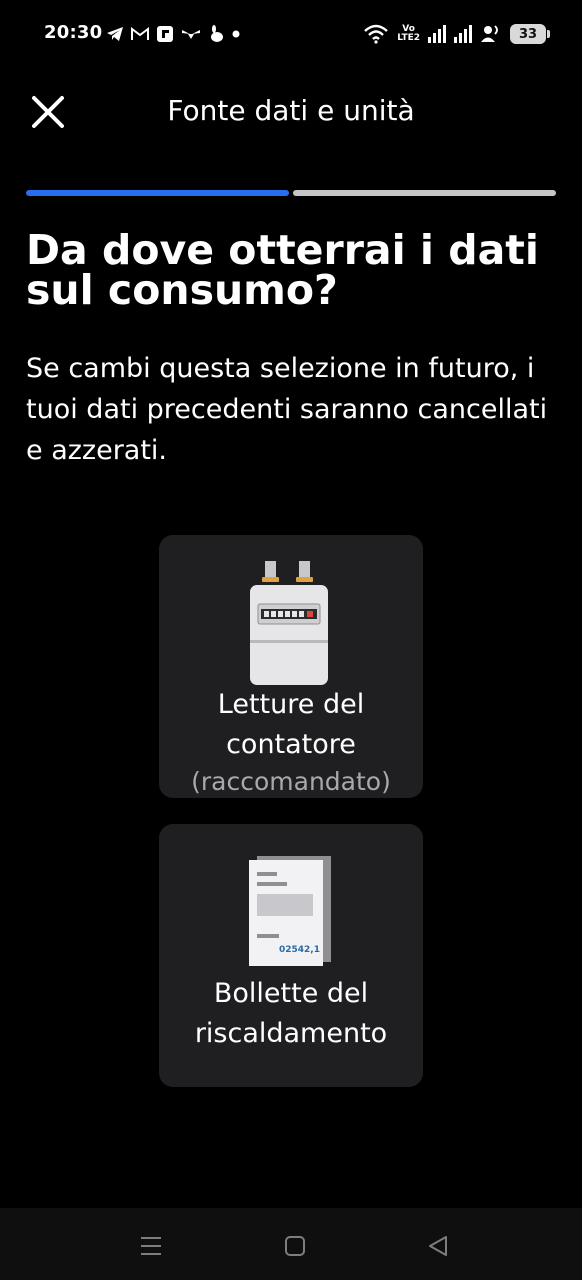 The image size is (582, 1280). I want to click on page-title: Fonte dati e unità, so click(291, 110).